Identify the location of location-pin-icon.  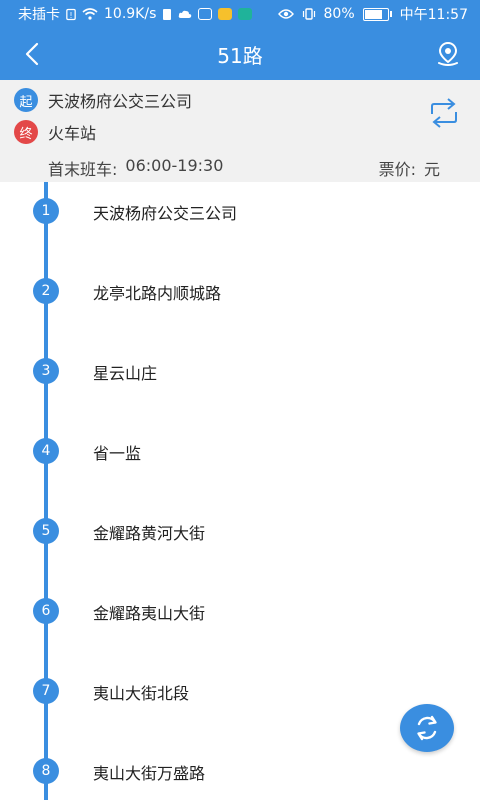
(448, 53).